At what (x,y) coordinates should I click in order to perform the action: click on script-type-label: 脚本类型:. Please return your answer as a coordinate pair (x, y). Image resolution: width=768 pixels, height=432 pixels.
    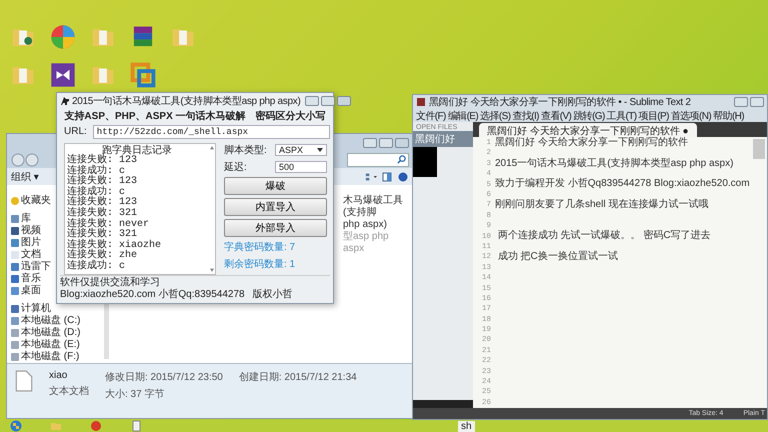
    Looking at the image, I should click on (245, 150).